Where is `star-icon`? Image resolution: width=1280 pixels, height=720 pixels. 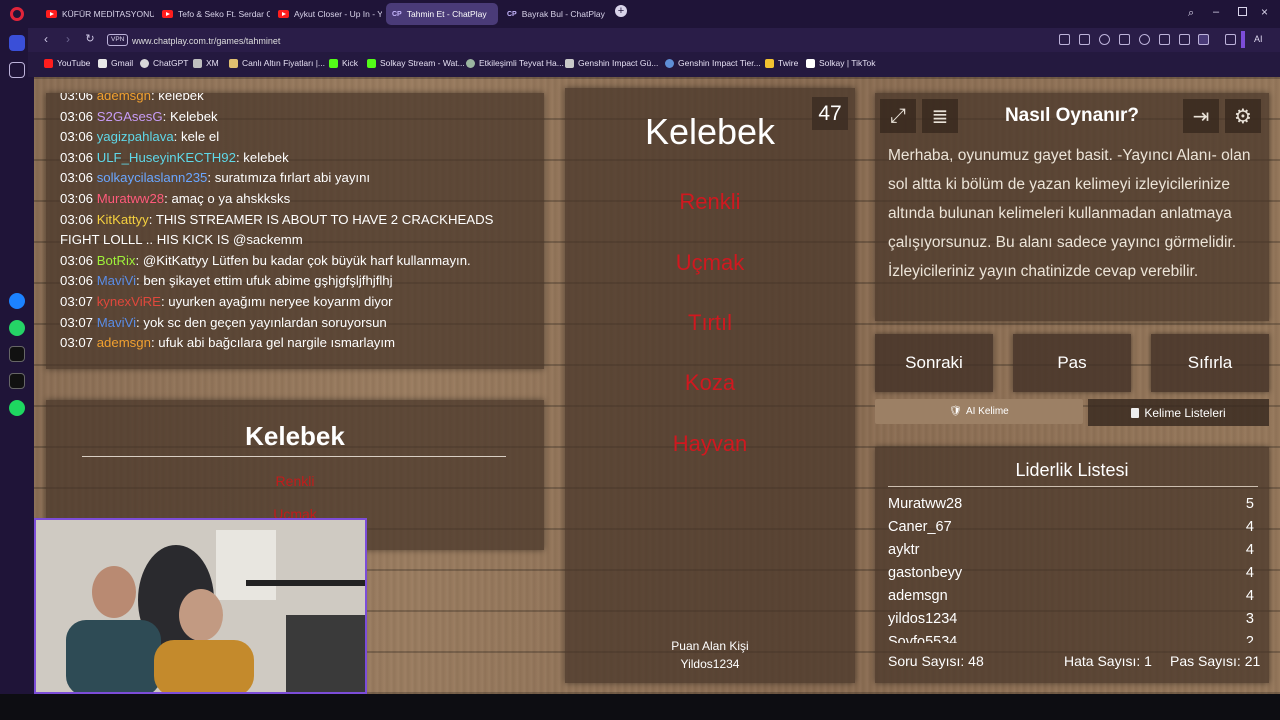 star-icon is located at coordinates (17, 70).